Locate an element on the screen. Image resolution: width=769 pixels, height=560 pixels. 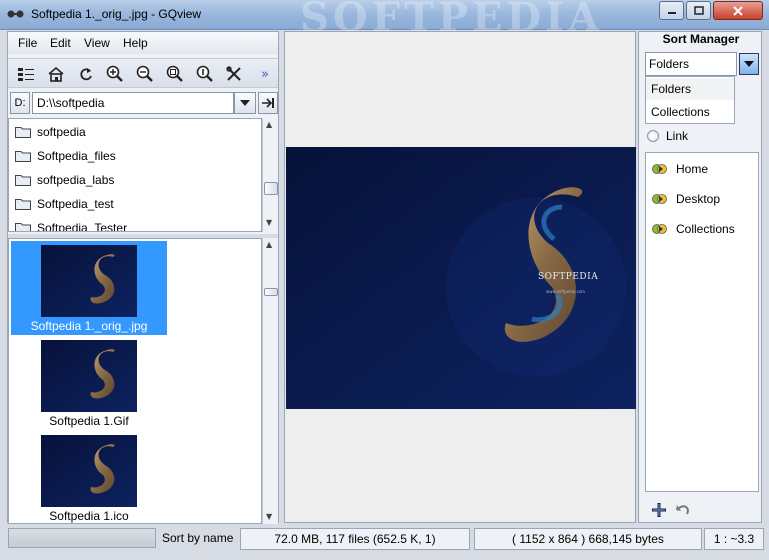
app-icon is located at coordinates (15, 14).